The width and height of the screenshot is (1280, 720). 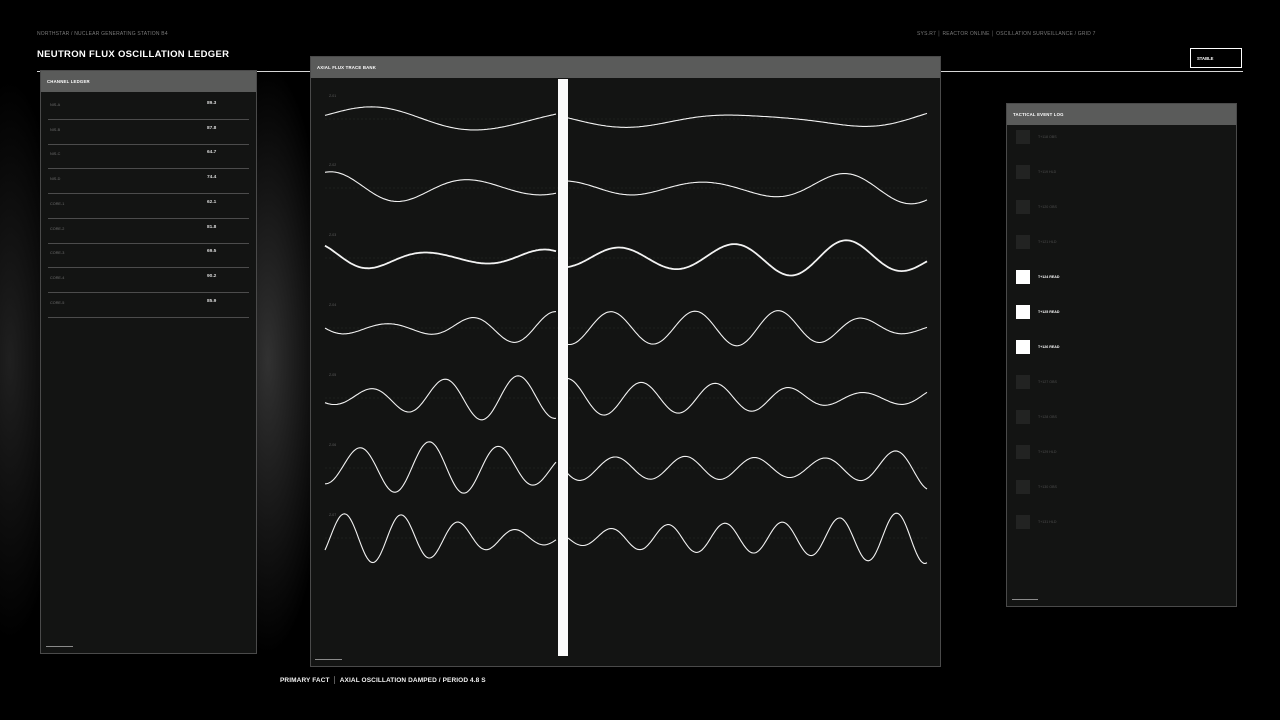 What do you see at coordinates (148, 81) in the screenshot?
I see `channel-ledger-title: CHANNEL LEDGER` at bounding box center [148, 81].